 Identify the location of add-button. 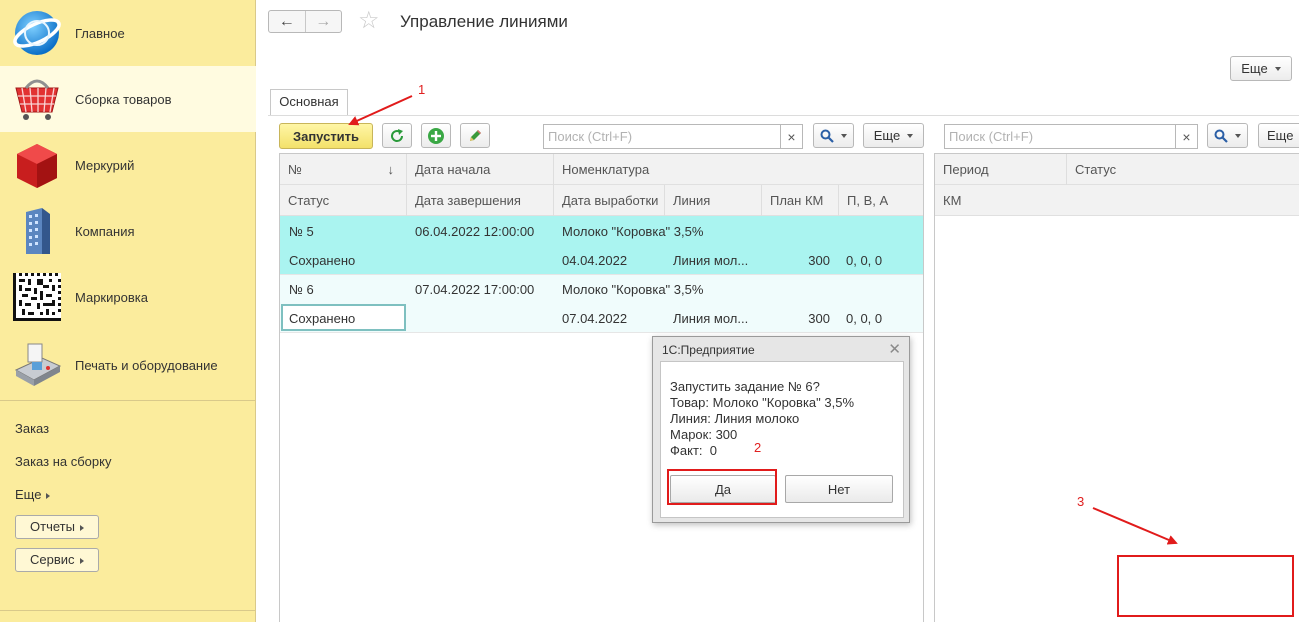
(436, 135).